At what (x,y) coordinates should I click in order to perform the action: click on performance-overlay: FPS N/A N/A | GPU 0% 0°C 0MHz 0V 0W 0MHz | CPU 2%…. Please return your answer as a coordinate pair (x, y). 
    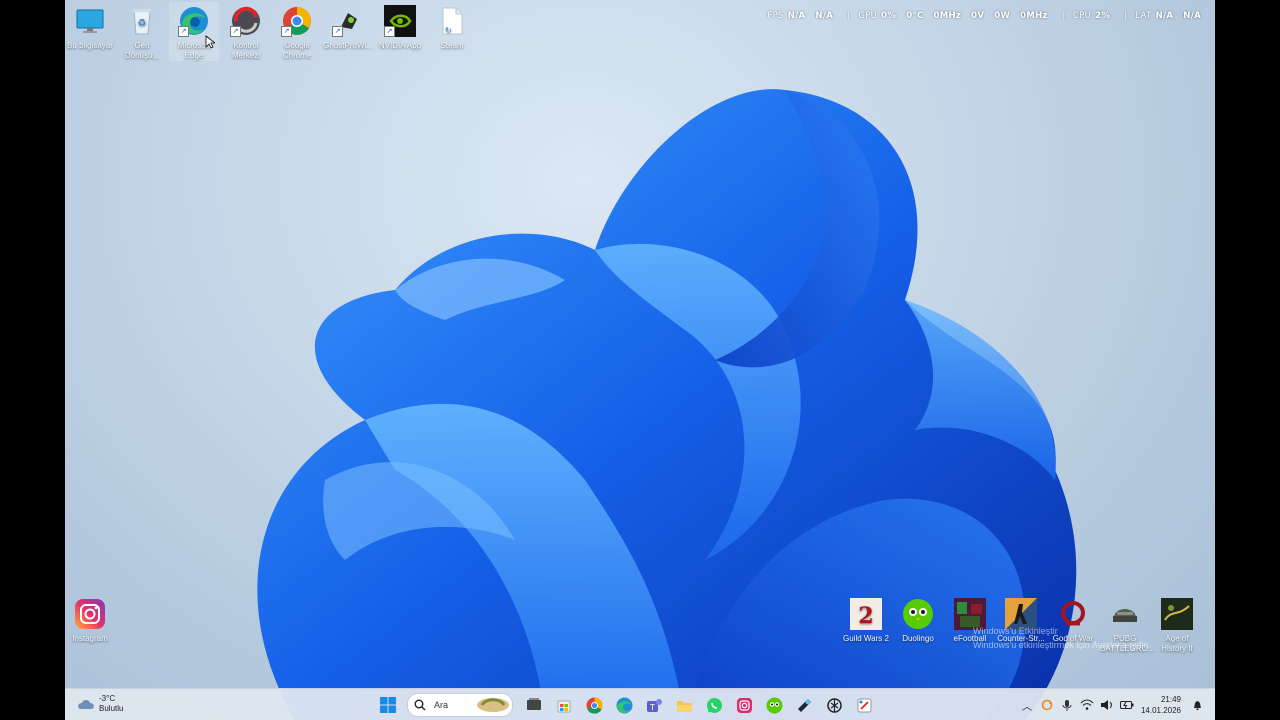
    Looking at the image, I should click on (987, 16).